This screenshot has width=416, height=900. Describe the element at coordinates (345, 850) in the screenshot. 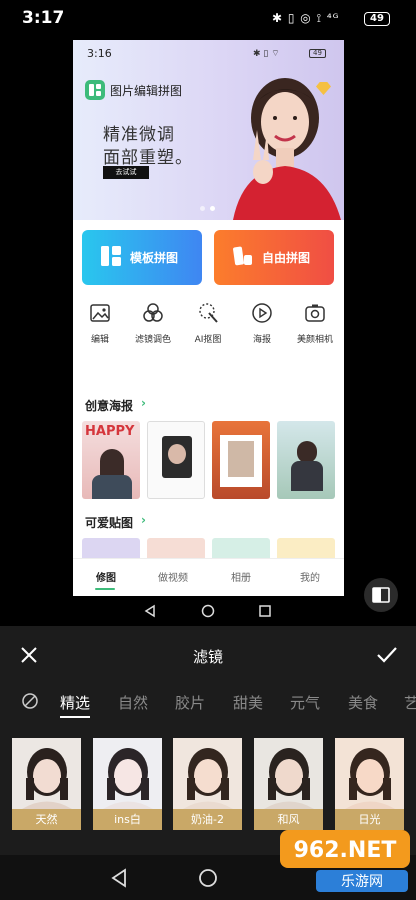

I see `watermark-text: 962.NET` at that location.